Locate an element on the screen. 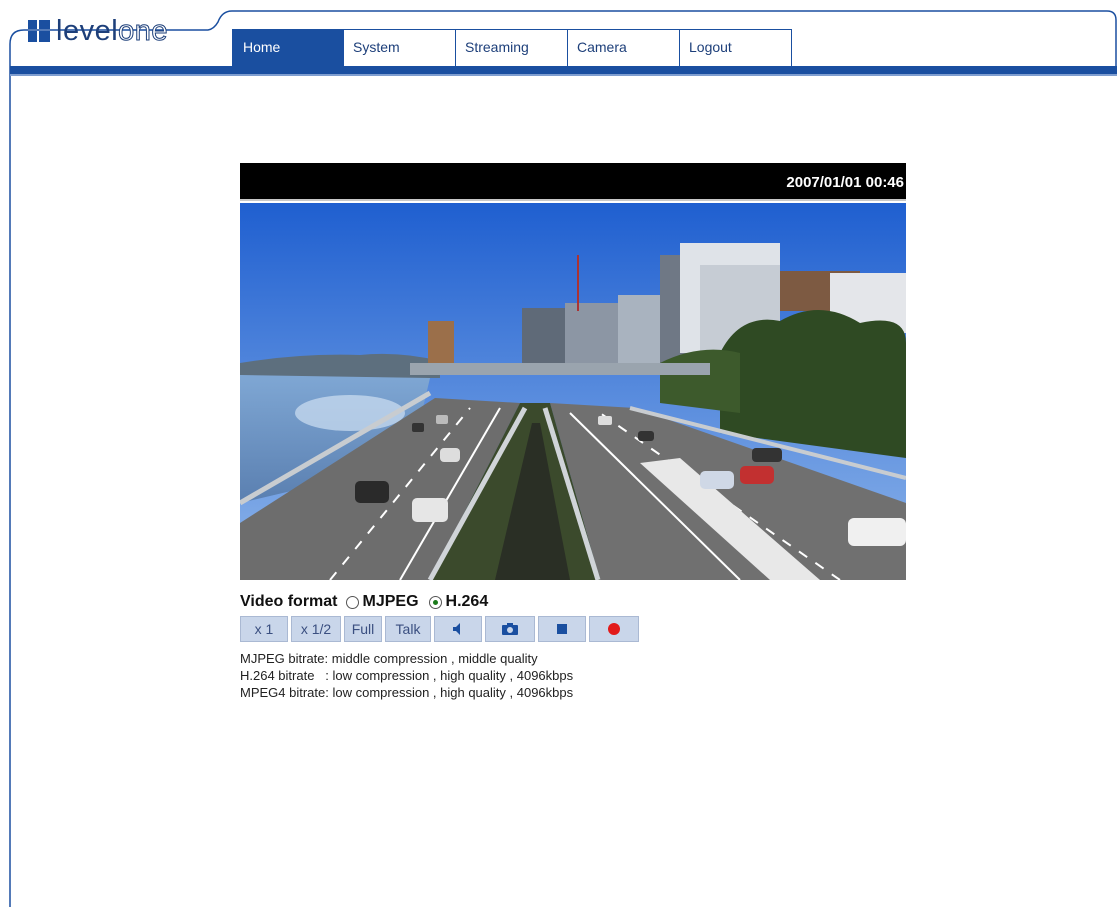 The width and height of the screenshot is (1117, 907). stop-icon is located at coordinates (562, 629).